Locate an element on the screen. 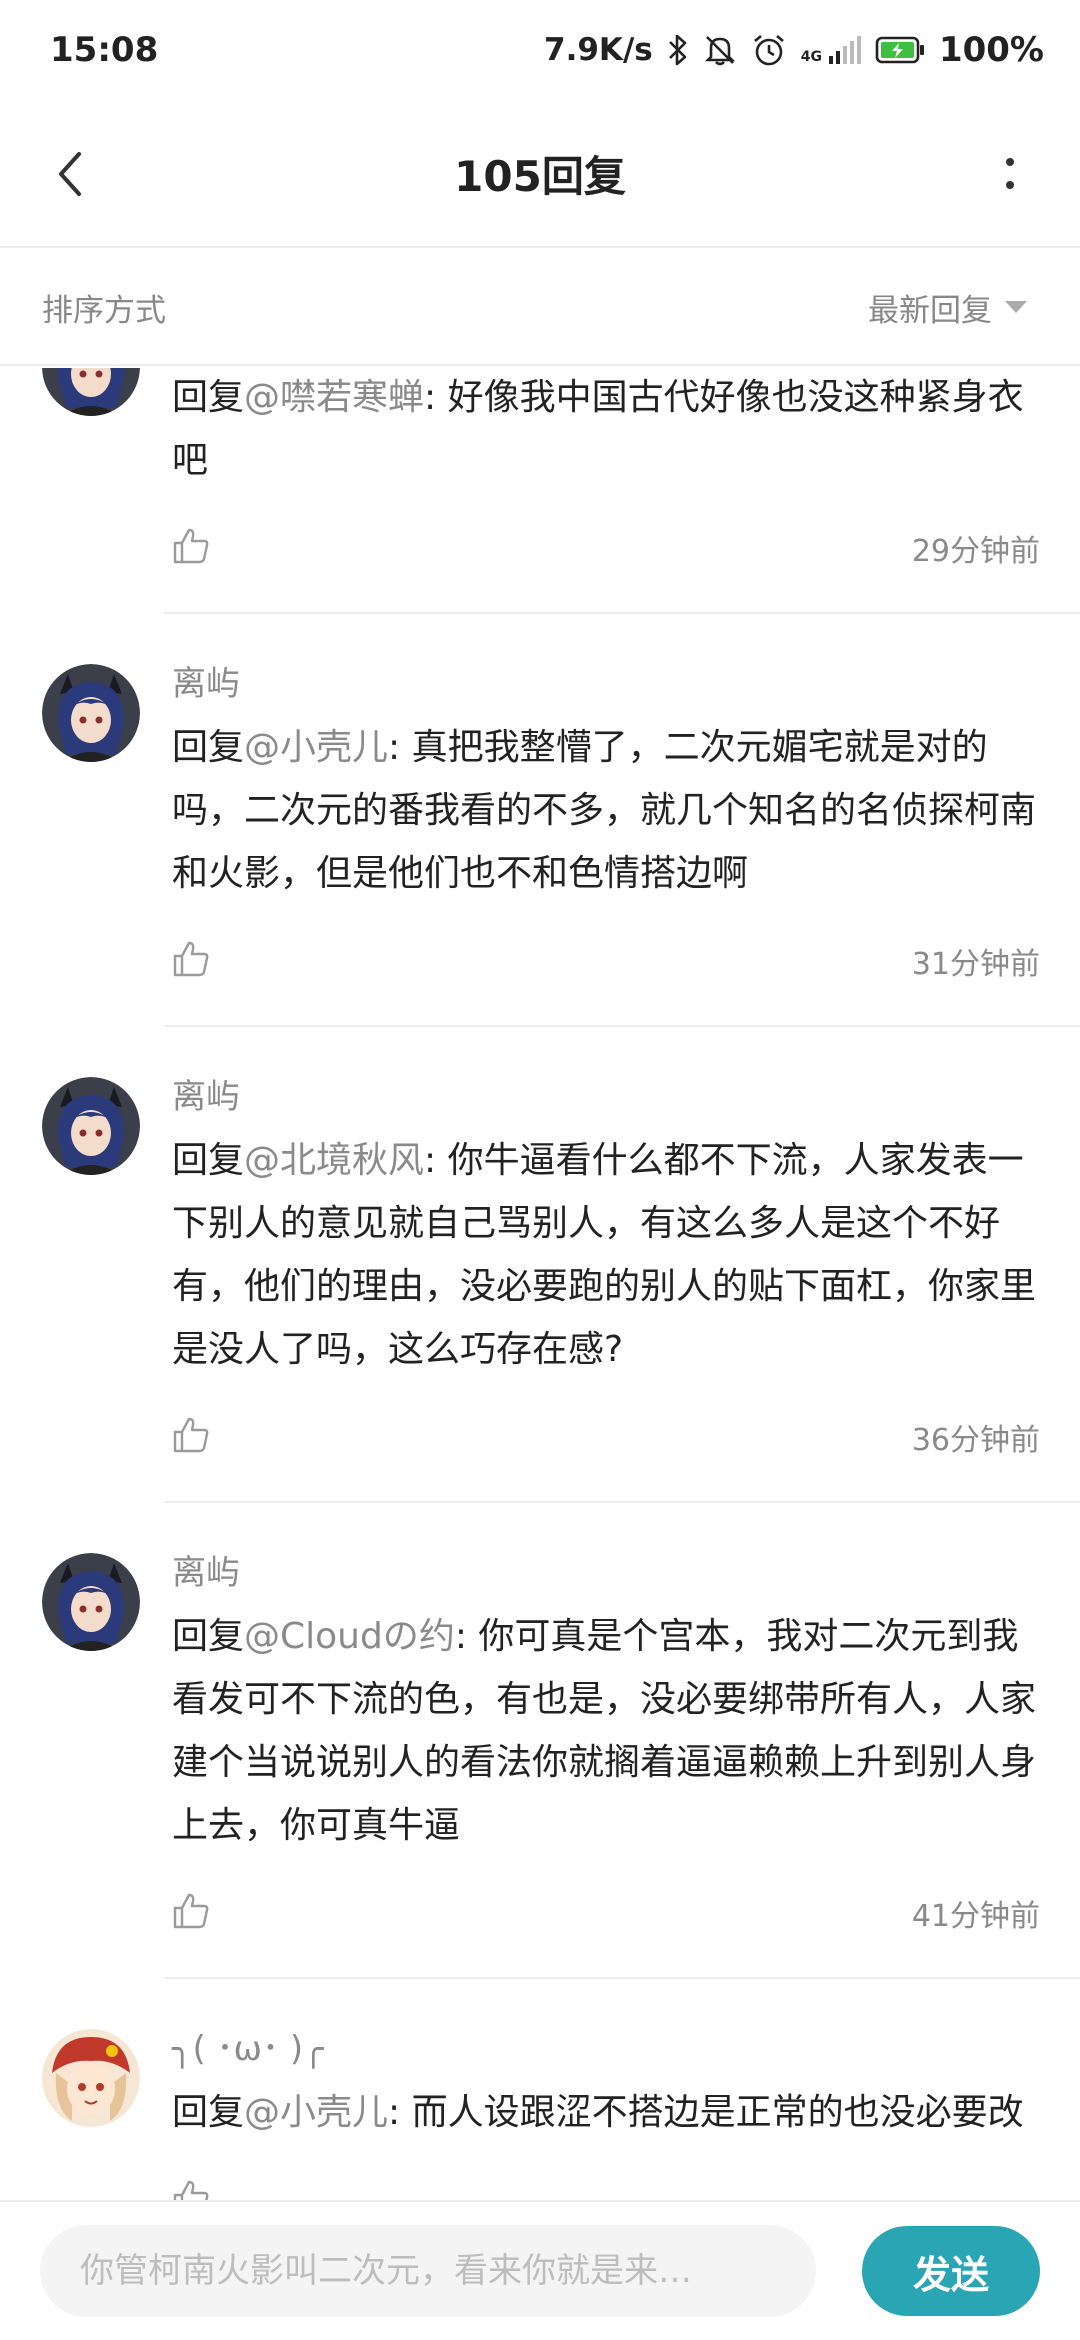 The width and height of the screenshot is (1080, 2340). sort-selected-value: 最新回复 is located at coordinates (930, 310).